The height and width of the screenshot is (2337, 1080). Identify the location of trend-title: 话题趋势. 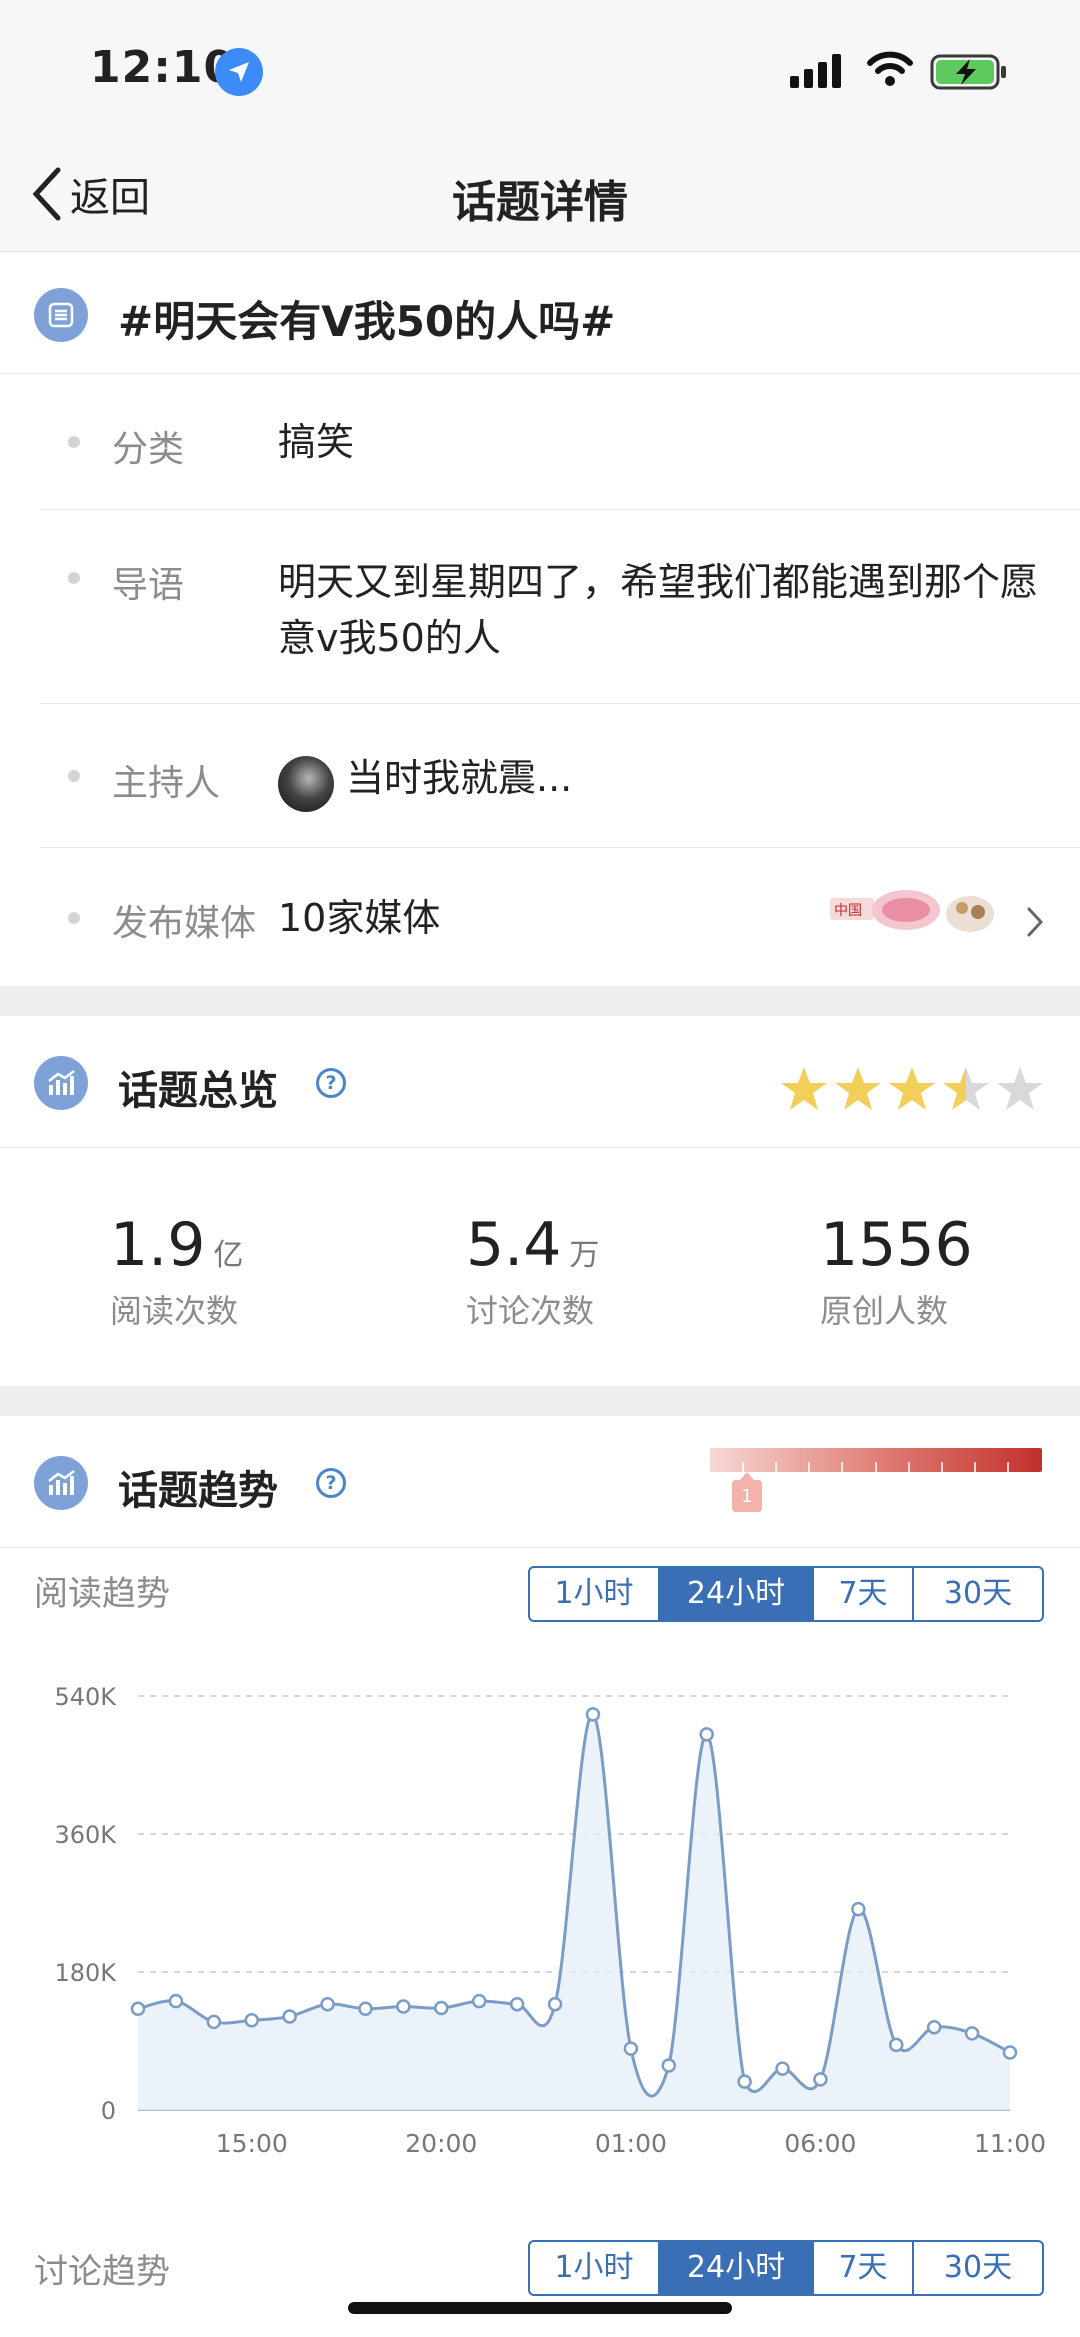
(198, 1491).